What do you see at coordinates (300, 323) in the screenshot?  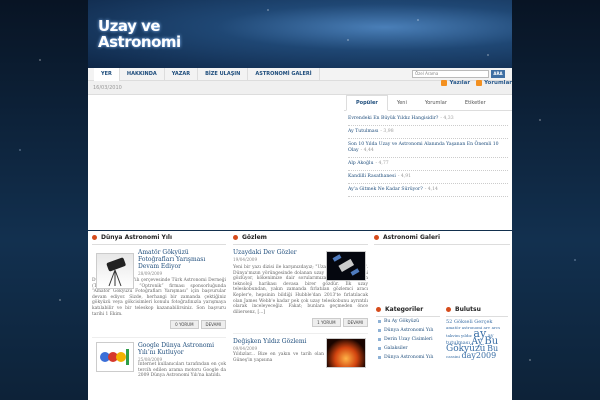 I see `post-actions: 1 YORUM DEVAMI` at bounding box center [300, 323].